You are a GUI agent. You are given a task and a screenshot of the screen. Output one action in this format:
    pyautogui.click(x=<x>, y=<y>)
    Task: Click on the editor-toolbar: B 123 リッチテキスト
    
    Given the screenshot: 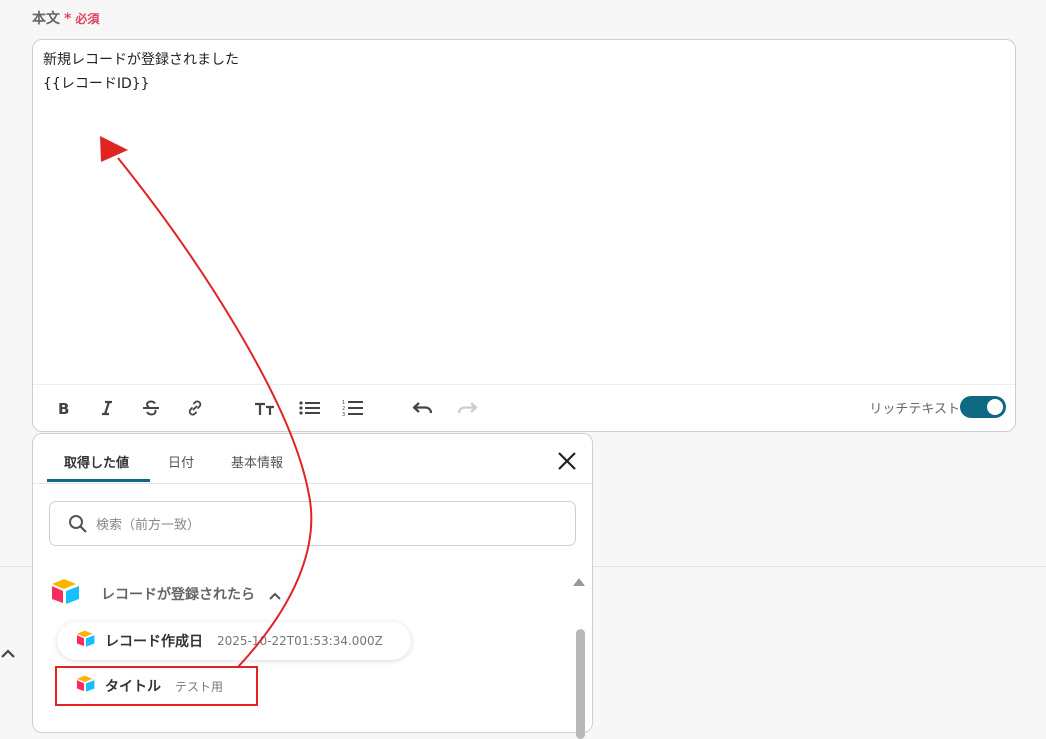 What is the action you would take?
    pyautogui.click(x=524, y=407)
    